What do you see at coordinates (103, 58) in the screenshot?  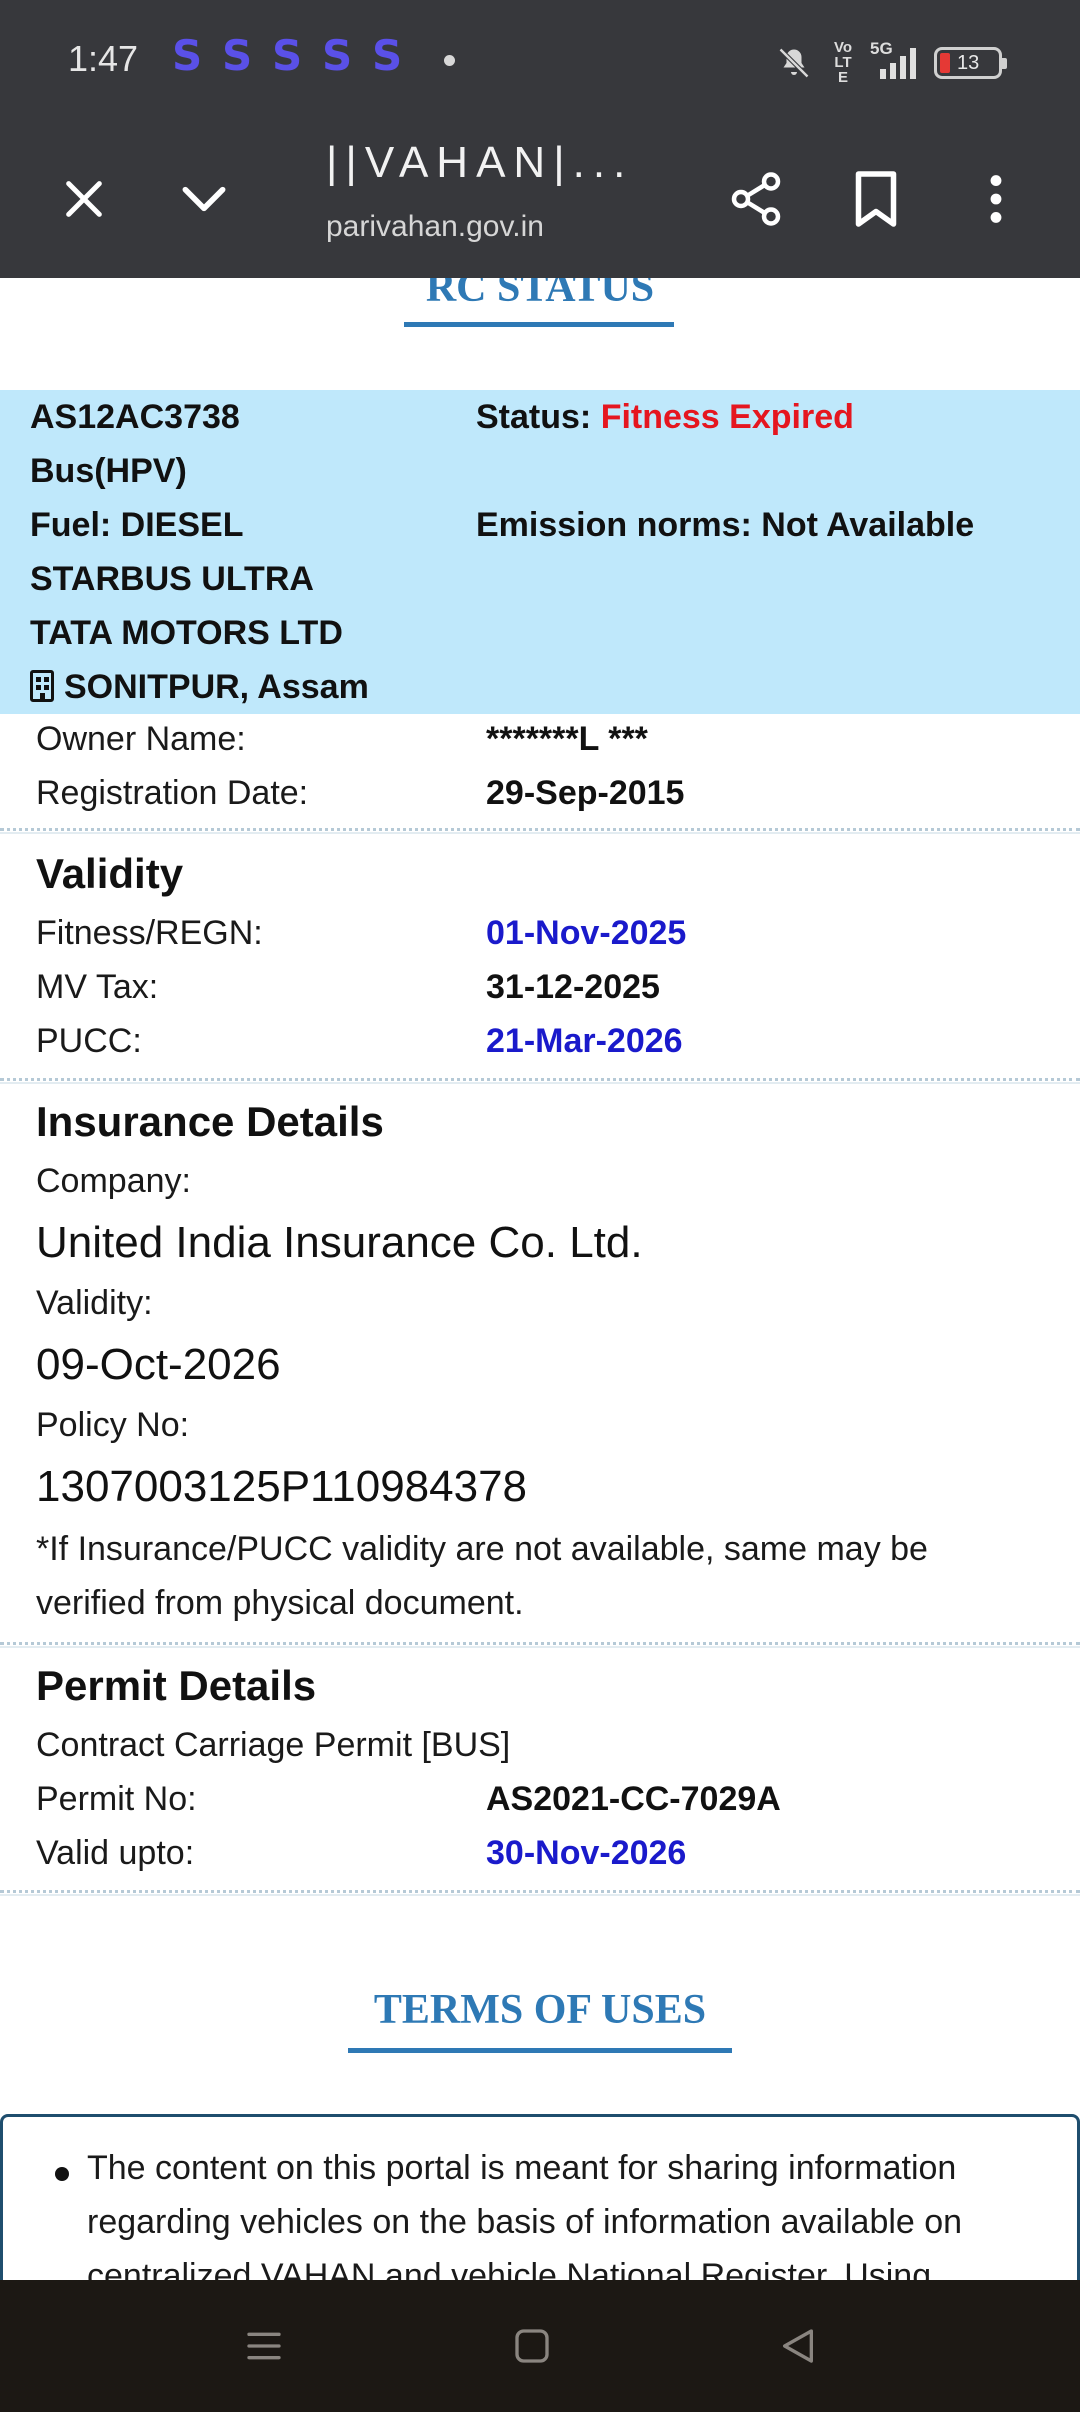 I see `status-time: 1:47` at bounding box center [103, 58].